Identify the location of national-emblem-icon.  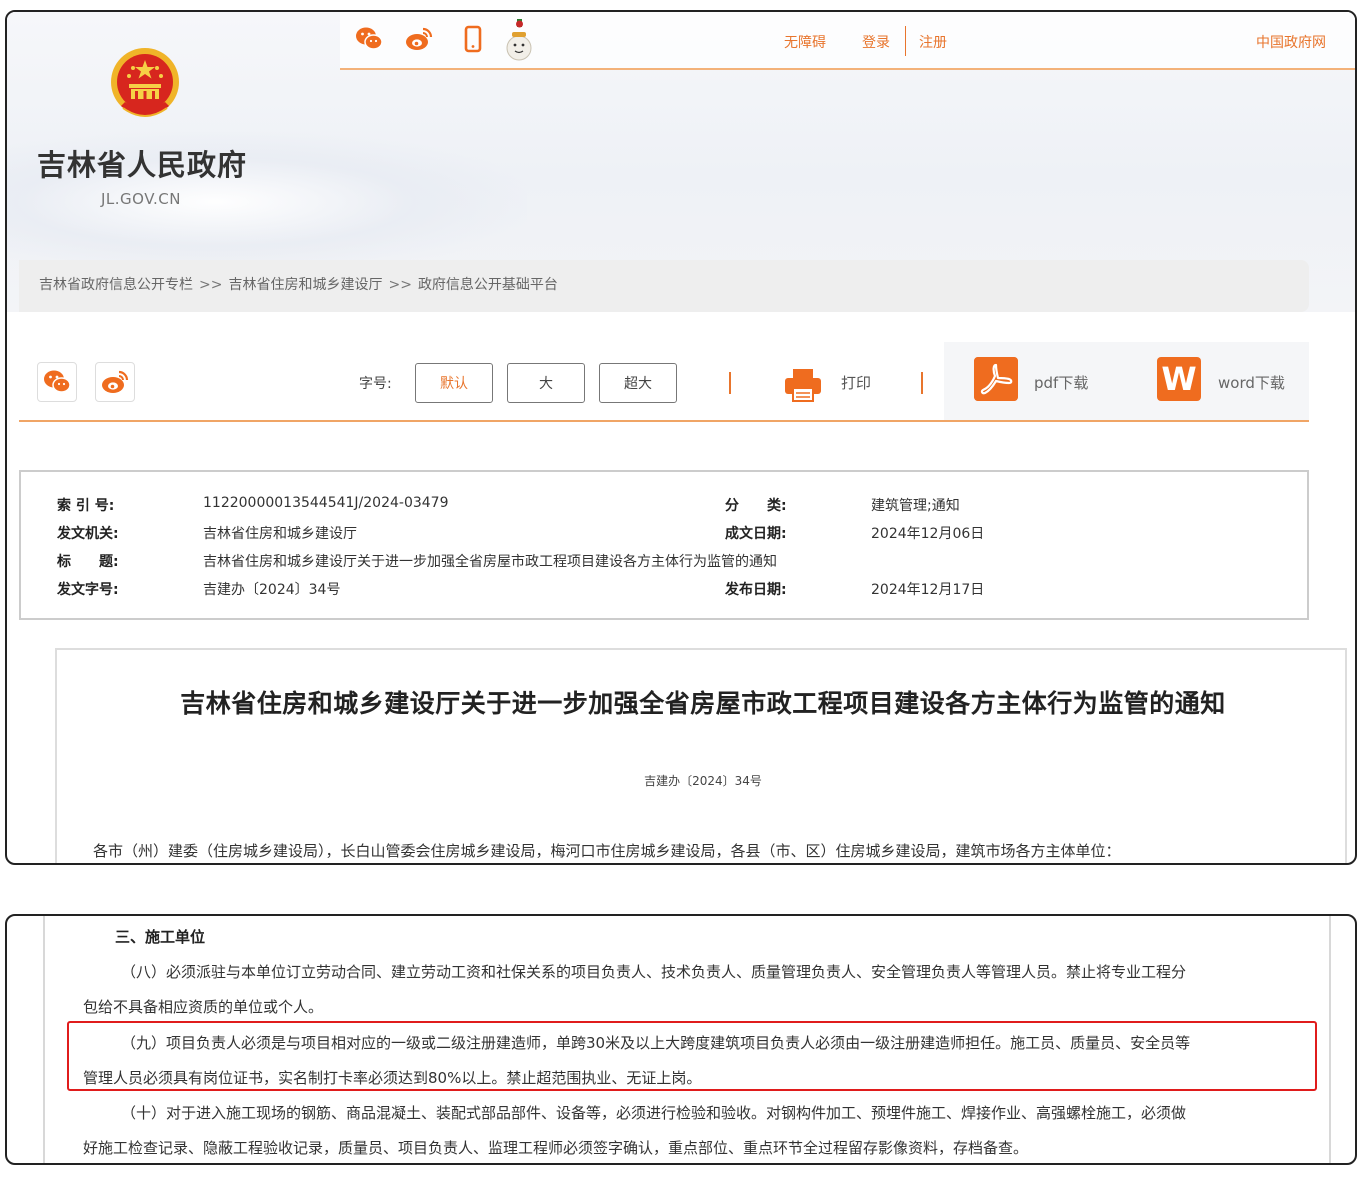
(145, 82).